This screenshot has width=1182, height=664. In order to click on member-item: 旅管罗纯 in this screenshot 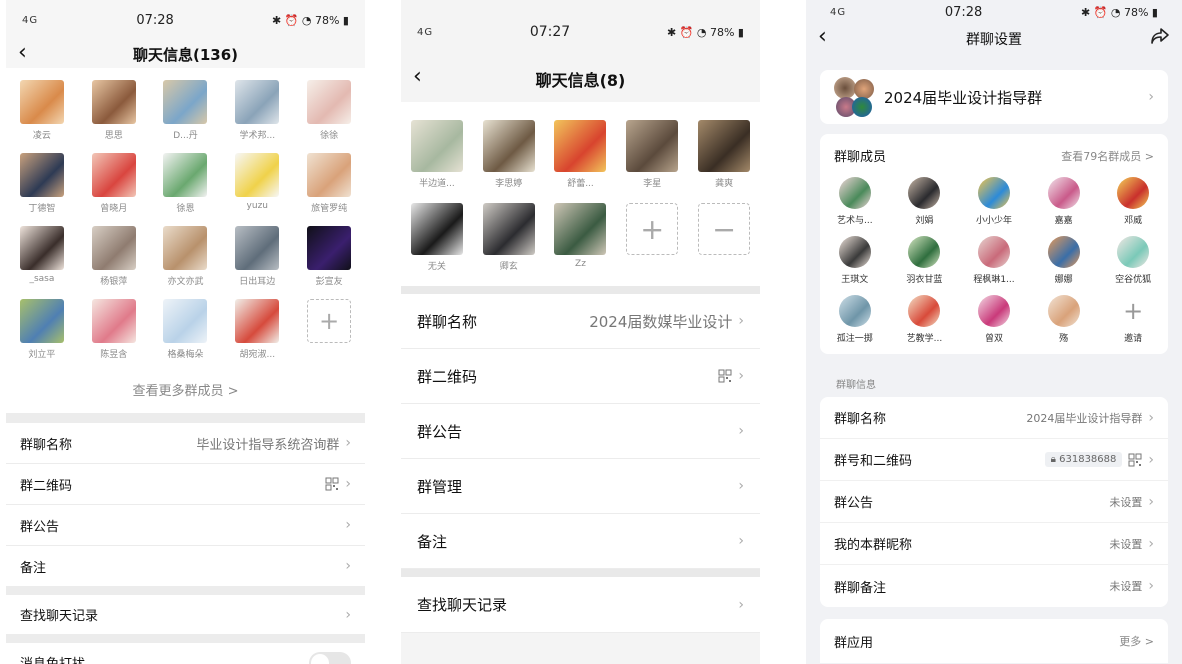, I will do `click(329, 183)`.